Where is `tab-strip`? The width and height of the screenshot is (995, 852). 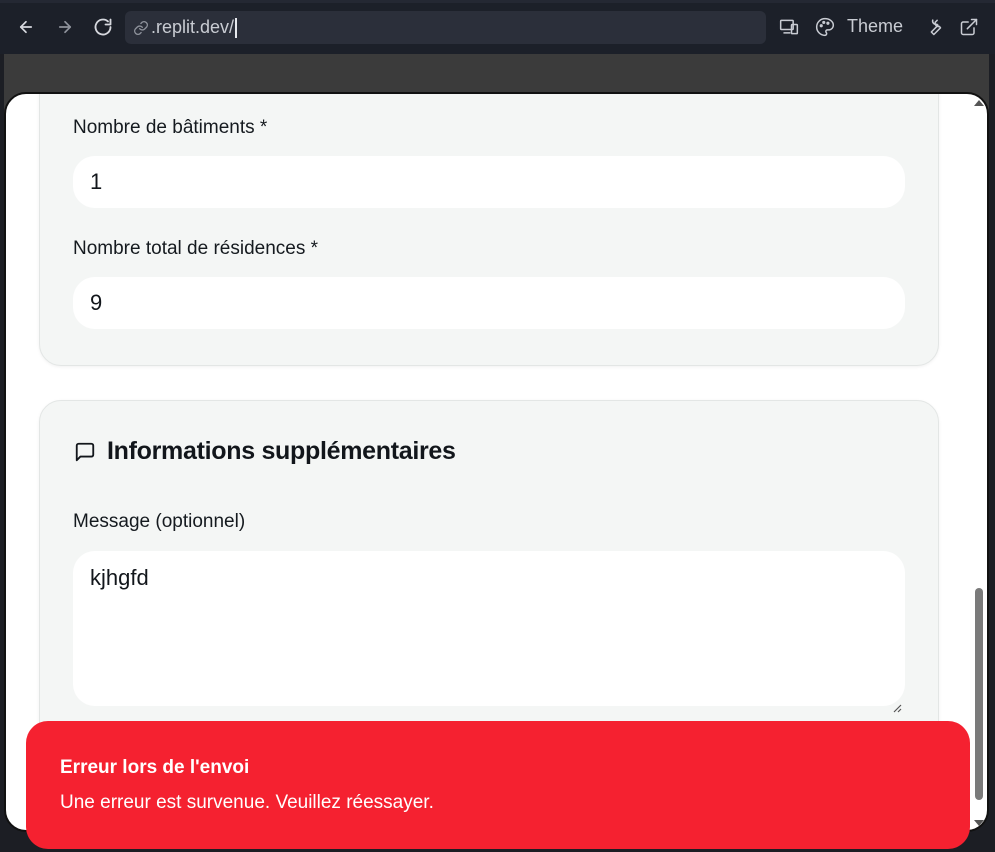
tab-strip is located at coordinates (497, 1).